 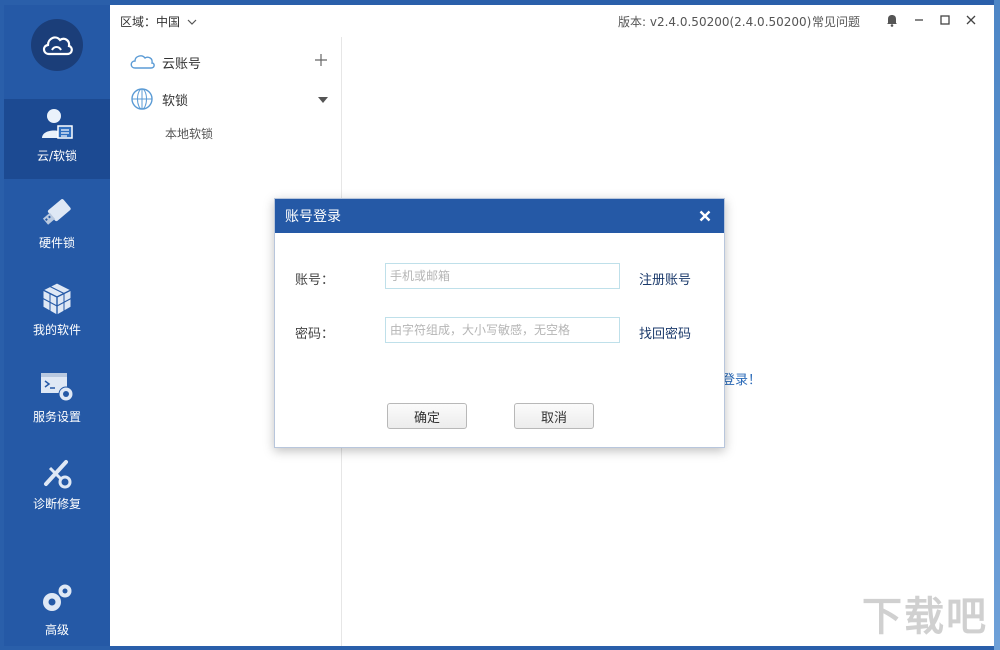 What do you see at coordinates (313, 216) in the screenshot?
I see `dialog-title: 账号登录` at bounding box center [313, 216].